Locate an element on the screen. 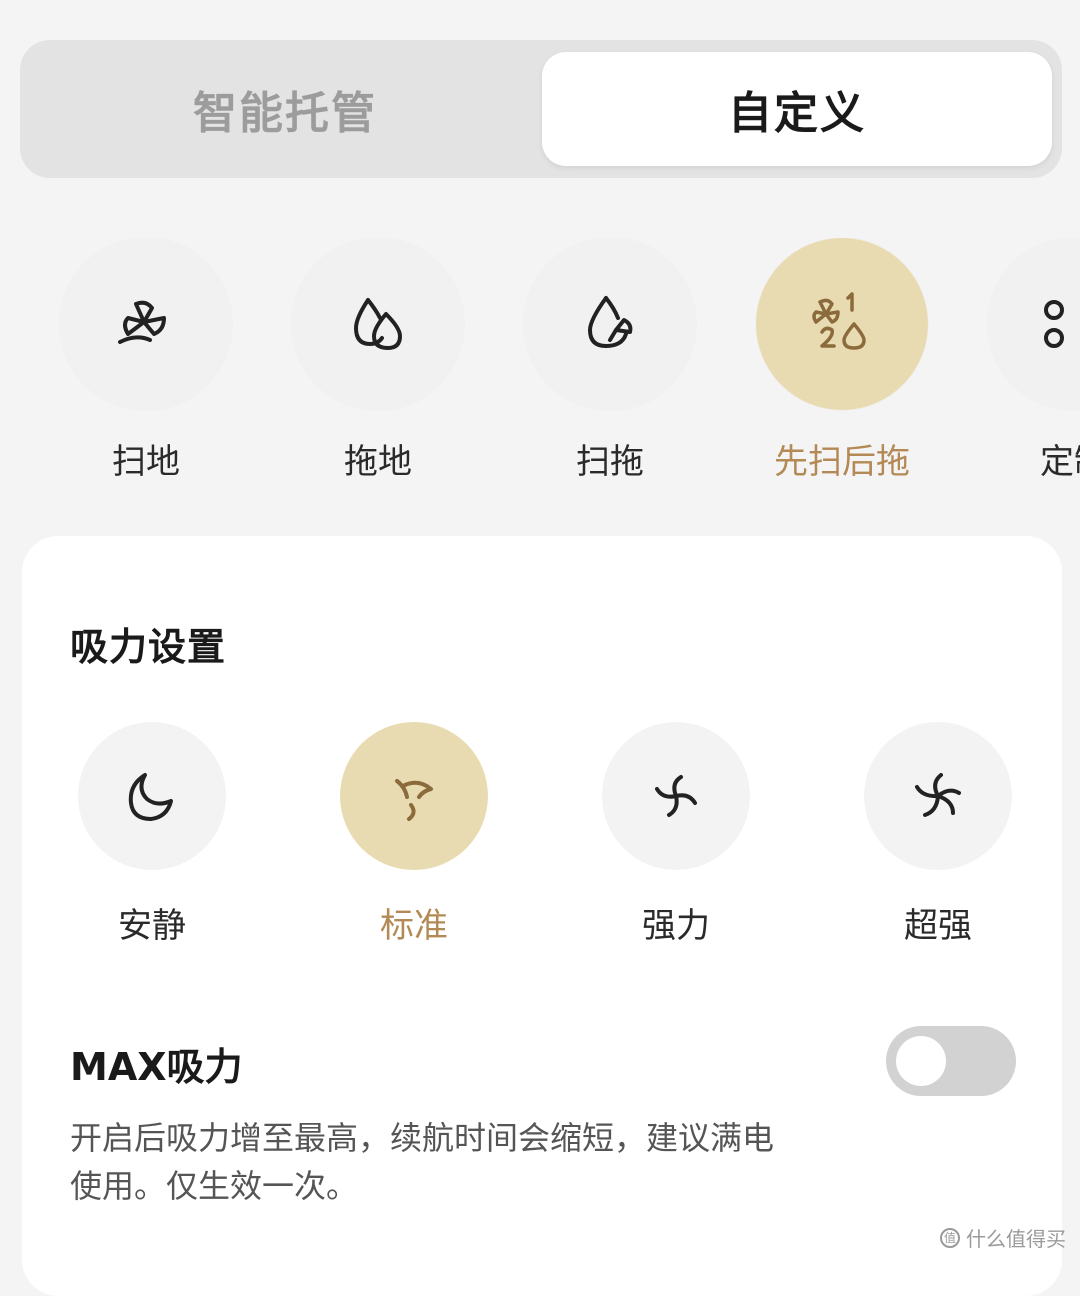 This screenshot has height=1296, width=1080. suction-strong-circle is located at coordinates (676, 796).